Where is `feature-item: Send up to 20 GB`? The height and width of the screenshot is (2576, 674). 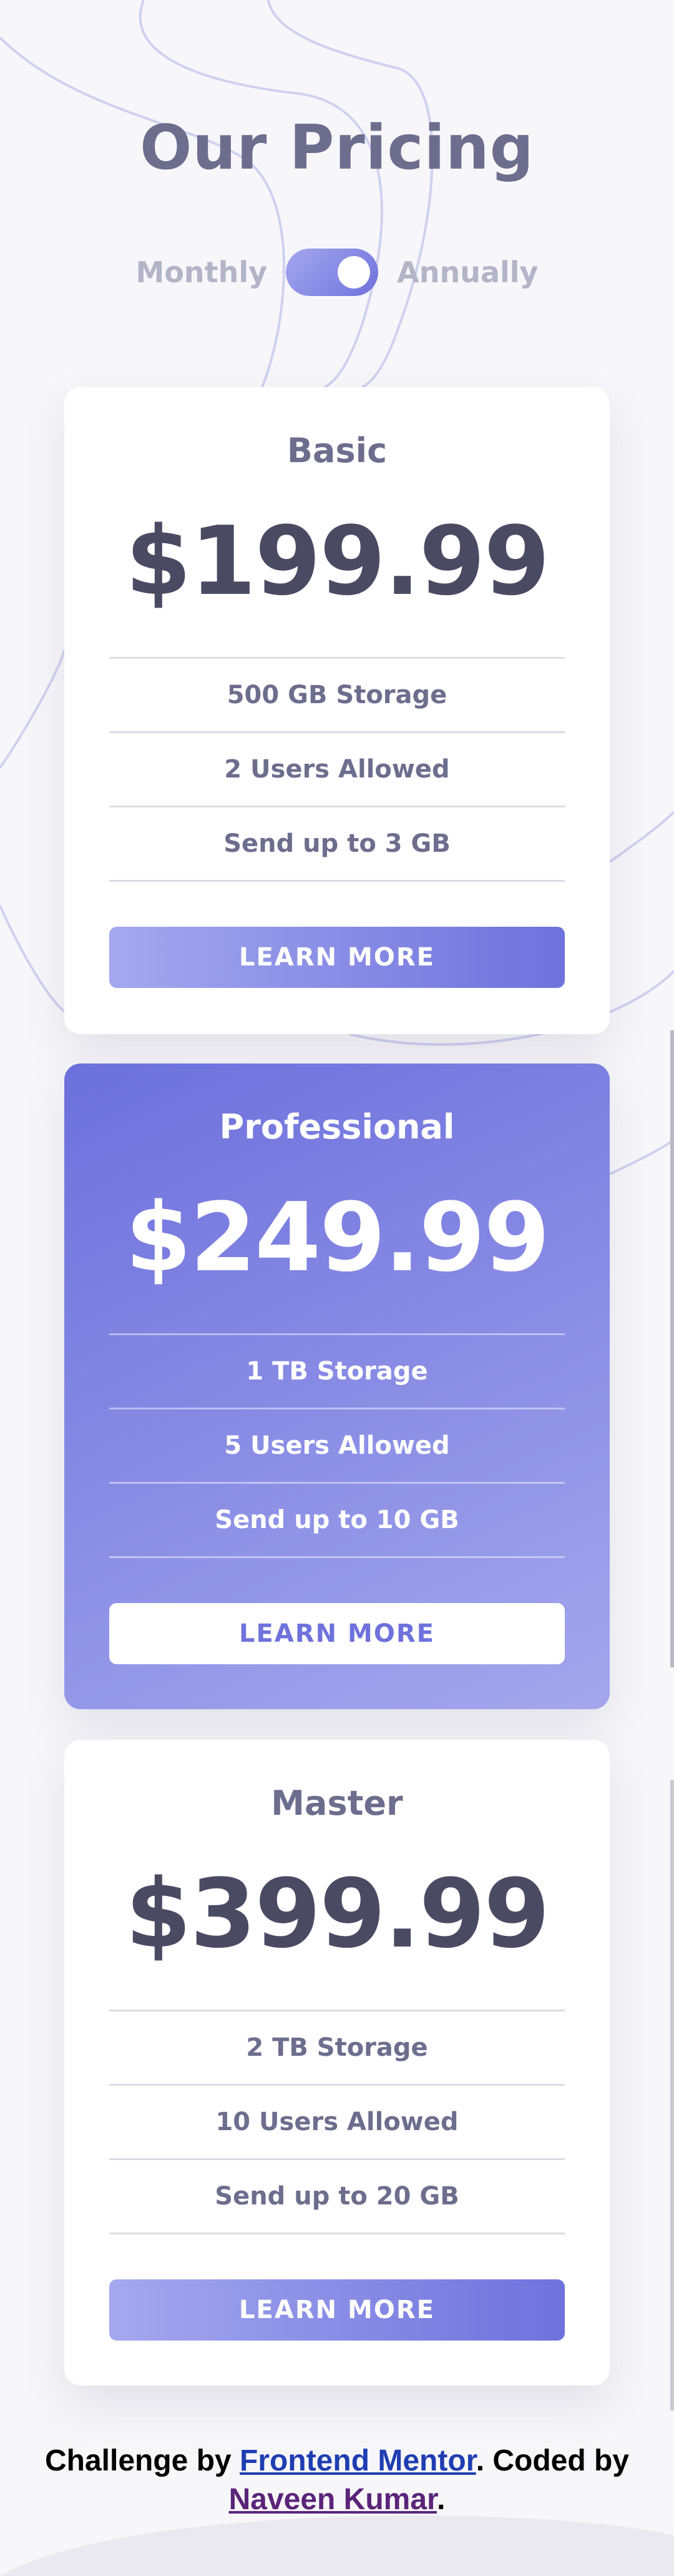 feature-item: Send up to 20 GB is located at coordinates (337, 2197).